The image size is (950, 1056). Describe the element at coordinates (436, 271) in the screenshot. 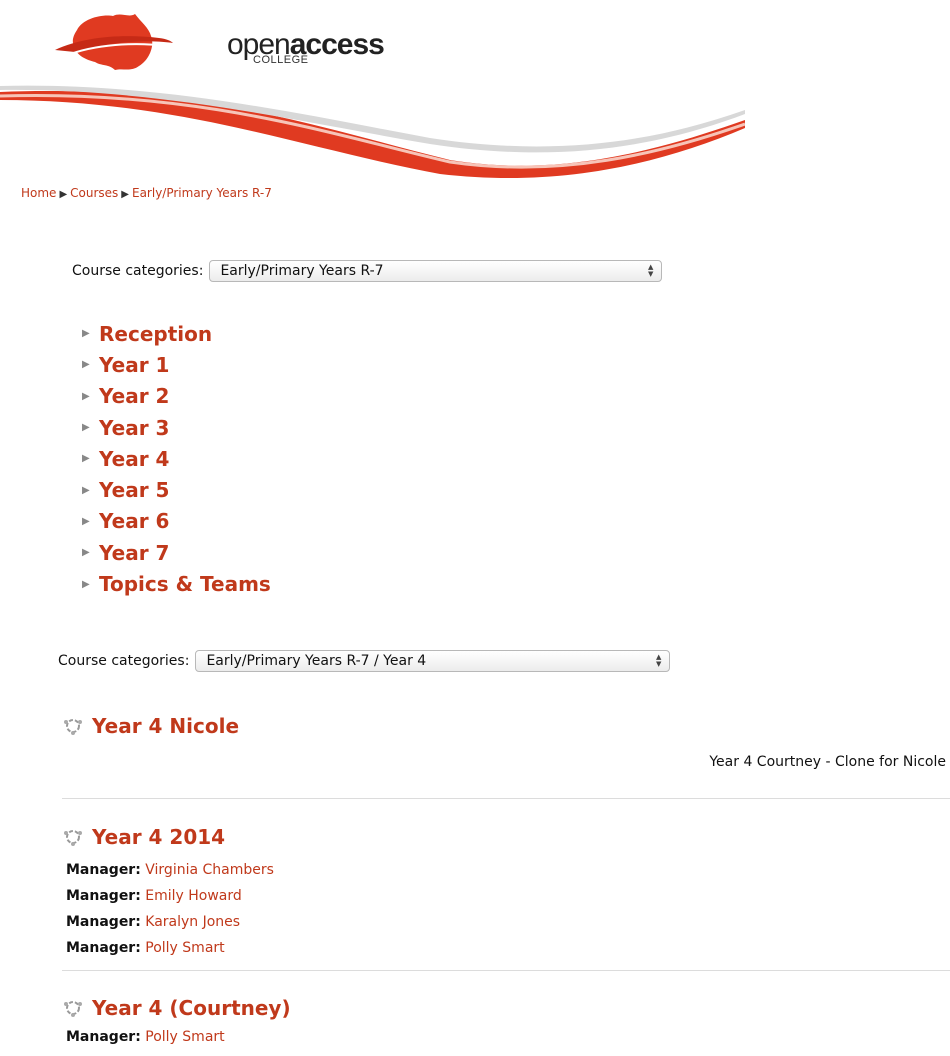

I see `course-categories-select: Early/Primary Years R-7 ▲ ▼` at that location.